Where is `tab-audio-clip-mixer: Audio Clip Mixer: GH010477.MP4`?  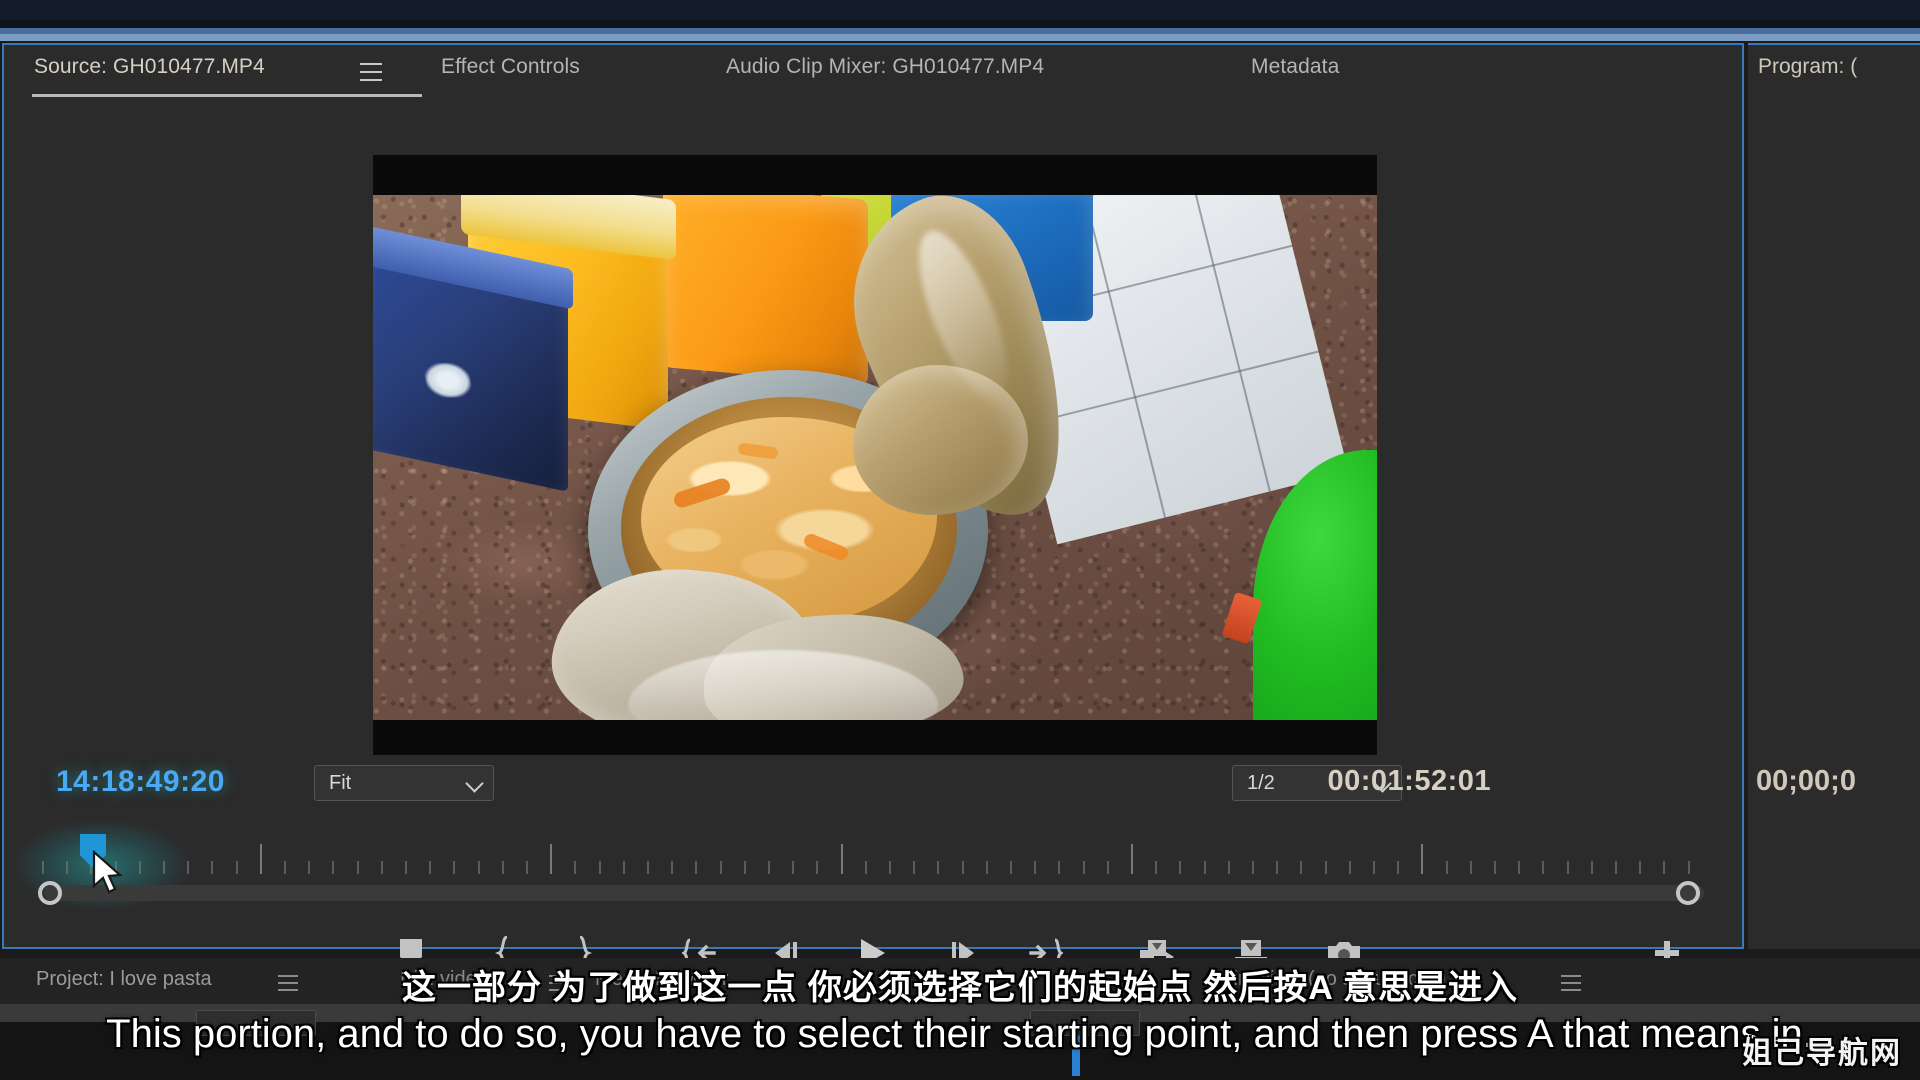
tab-audio-clip-mixer: Audio Clip Mixer: GH010477.MP4 is located at coordinates (885, 67).